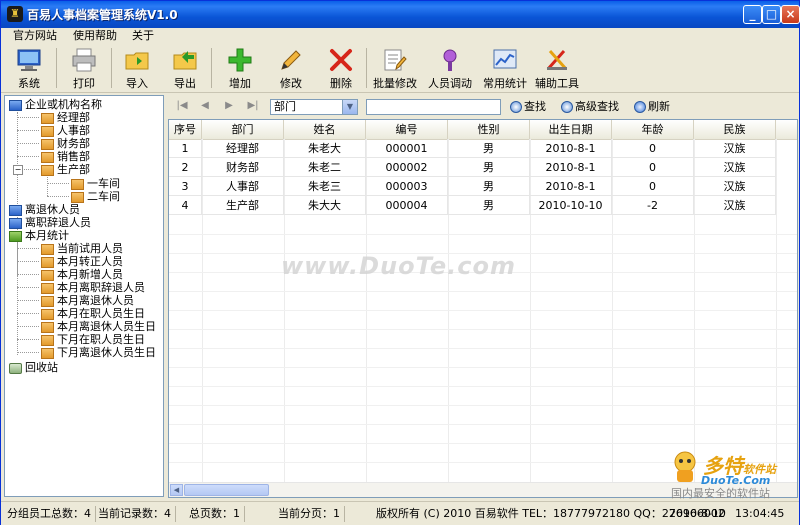 The image size is (800, 525). I want to click on tree-item-label: 本月离职辞退人员, so click(101, 287).